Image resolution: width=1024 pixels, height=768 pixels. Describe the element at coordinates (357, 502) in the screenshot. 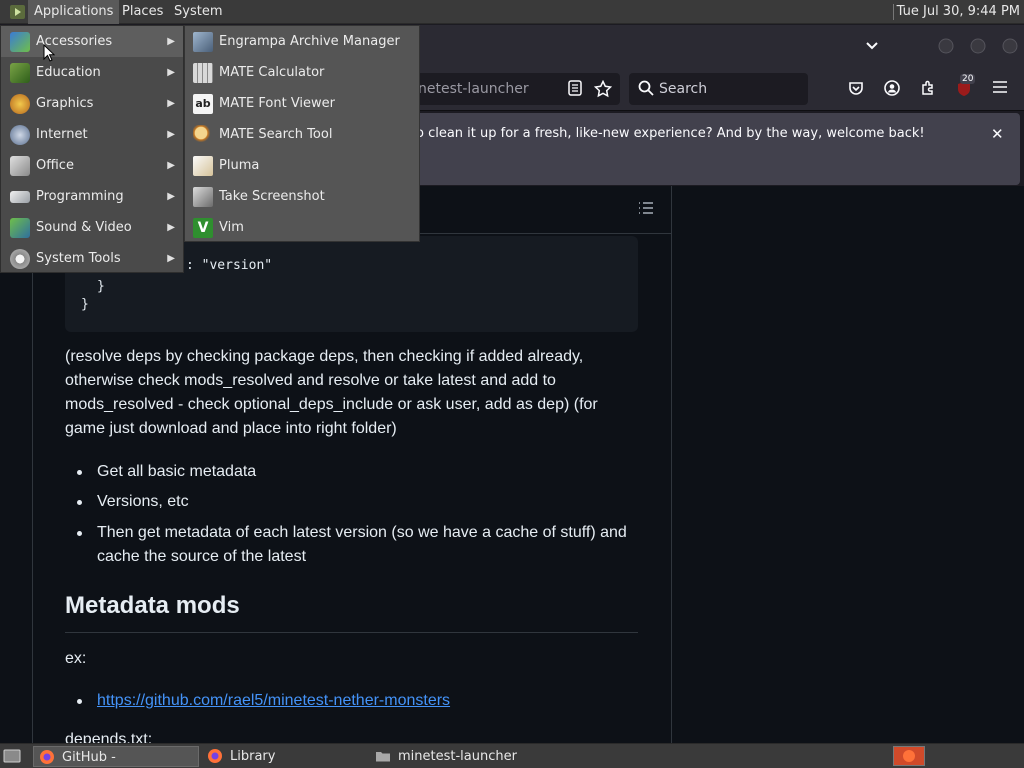

I see `list-item: Versions, etc` at that location.